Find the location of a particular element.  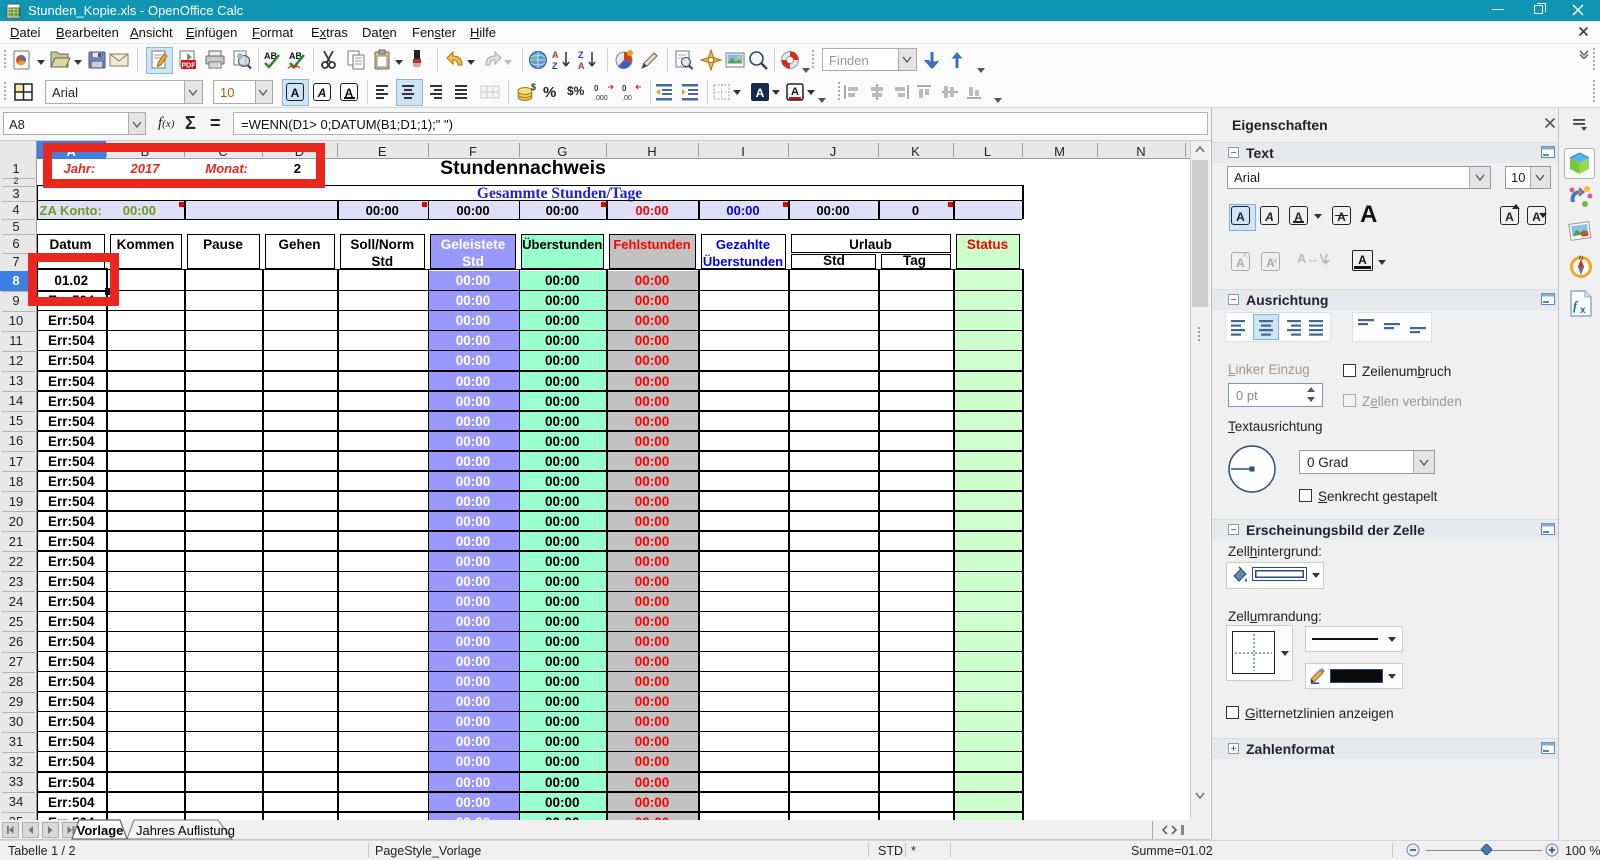

svg-text: .00 is located at coordinates (627, 98).